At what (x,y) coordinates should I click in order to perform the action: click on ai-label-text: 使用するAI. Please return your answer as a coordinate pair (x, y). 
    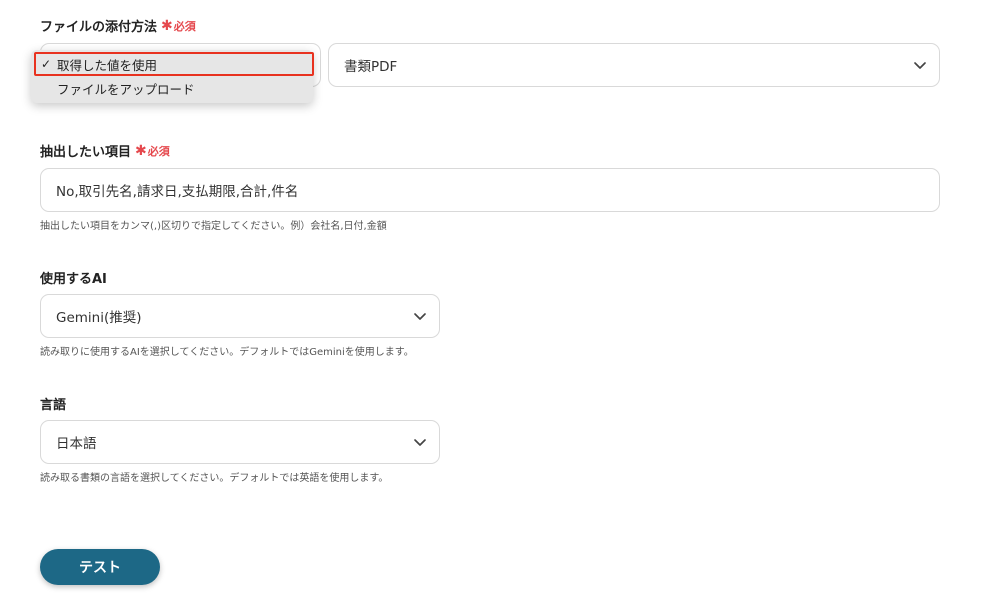
    Looking at the image, I should click on (73, 279).